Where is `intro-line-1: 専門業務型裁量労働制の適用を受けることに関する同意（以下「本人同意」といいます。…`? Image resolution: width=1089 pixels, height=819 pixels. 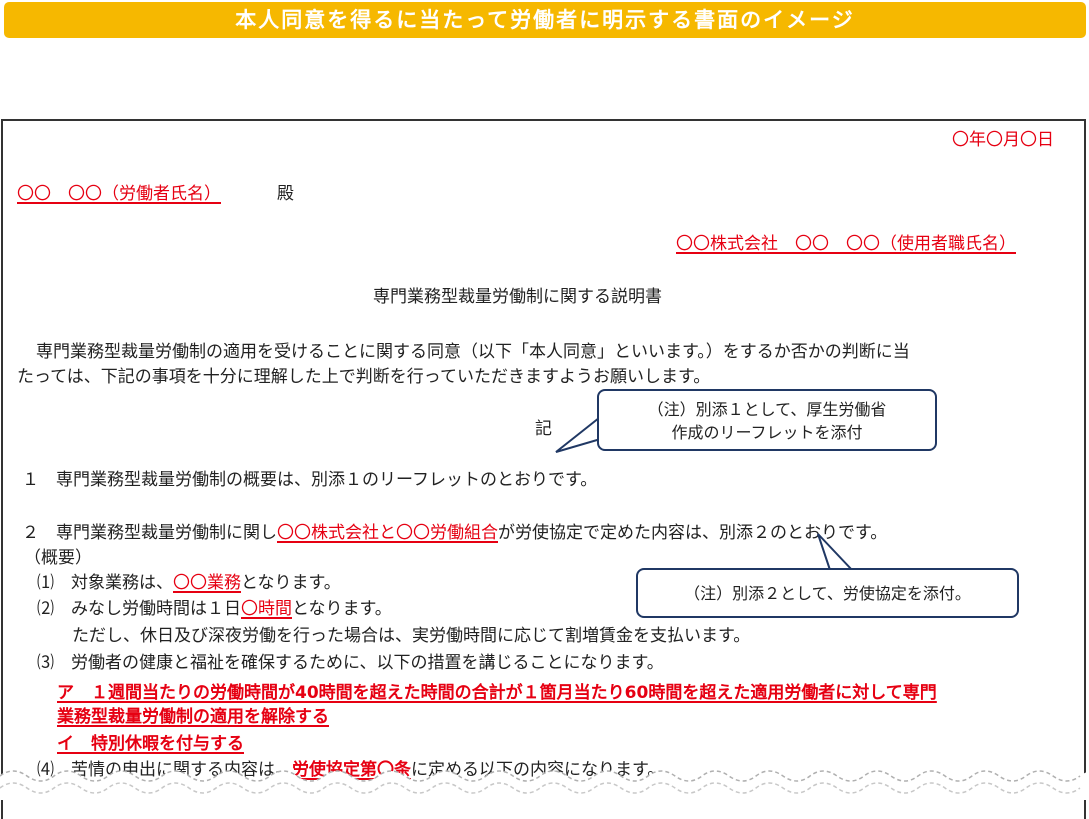
intro-line-1: 専門業務型裁量労働制の適用を受けることに関する同意（以下「本人同意」といいます。… is located at coordinates (473, 352).